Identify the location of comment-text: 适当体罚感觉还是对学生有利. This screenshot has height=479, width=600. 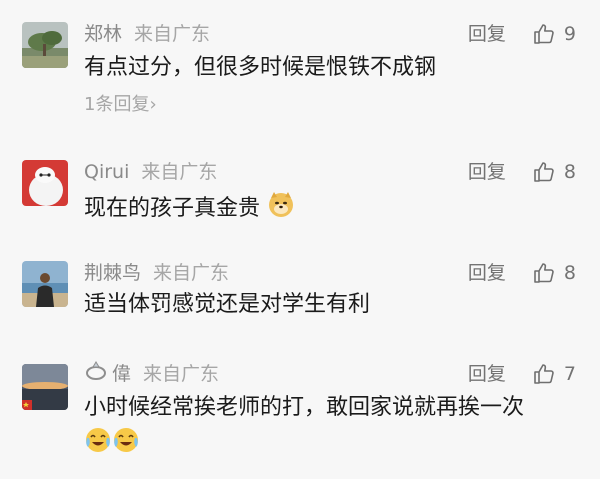
(227, 304).